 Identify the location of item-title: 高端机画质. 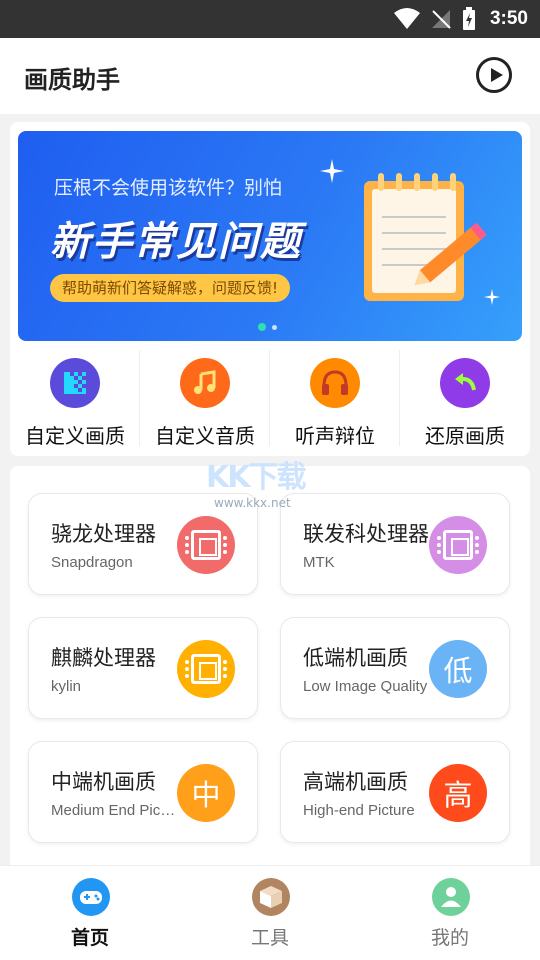
(355, 782).